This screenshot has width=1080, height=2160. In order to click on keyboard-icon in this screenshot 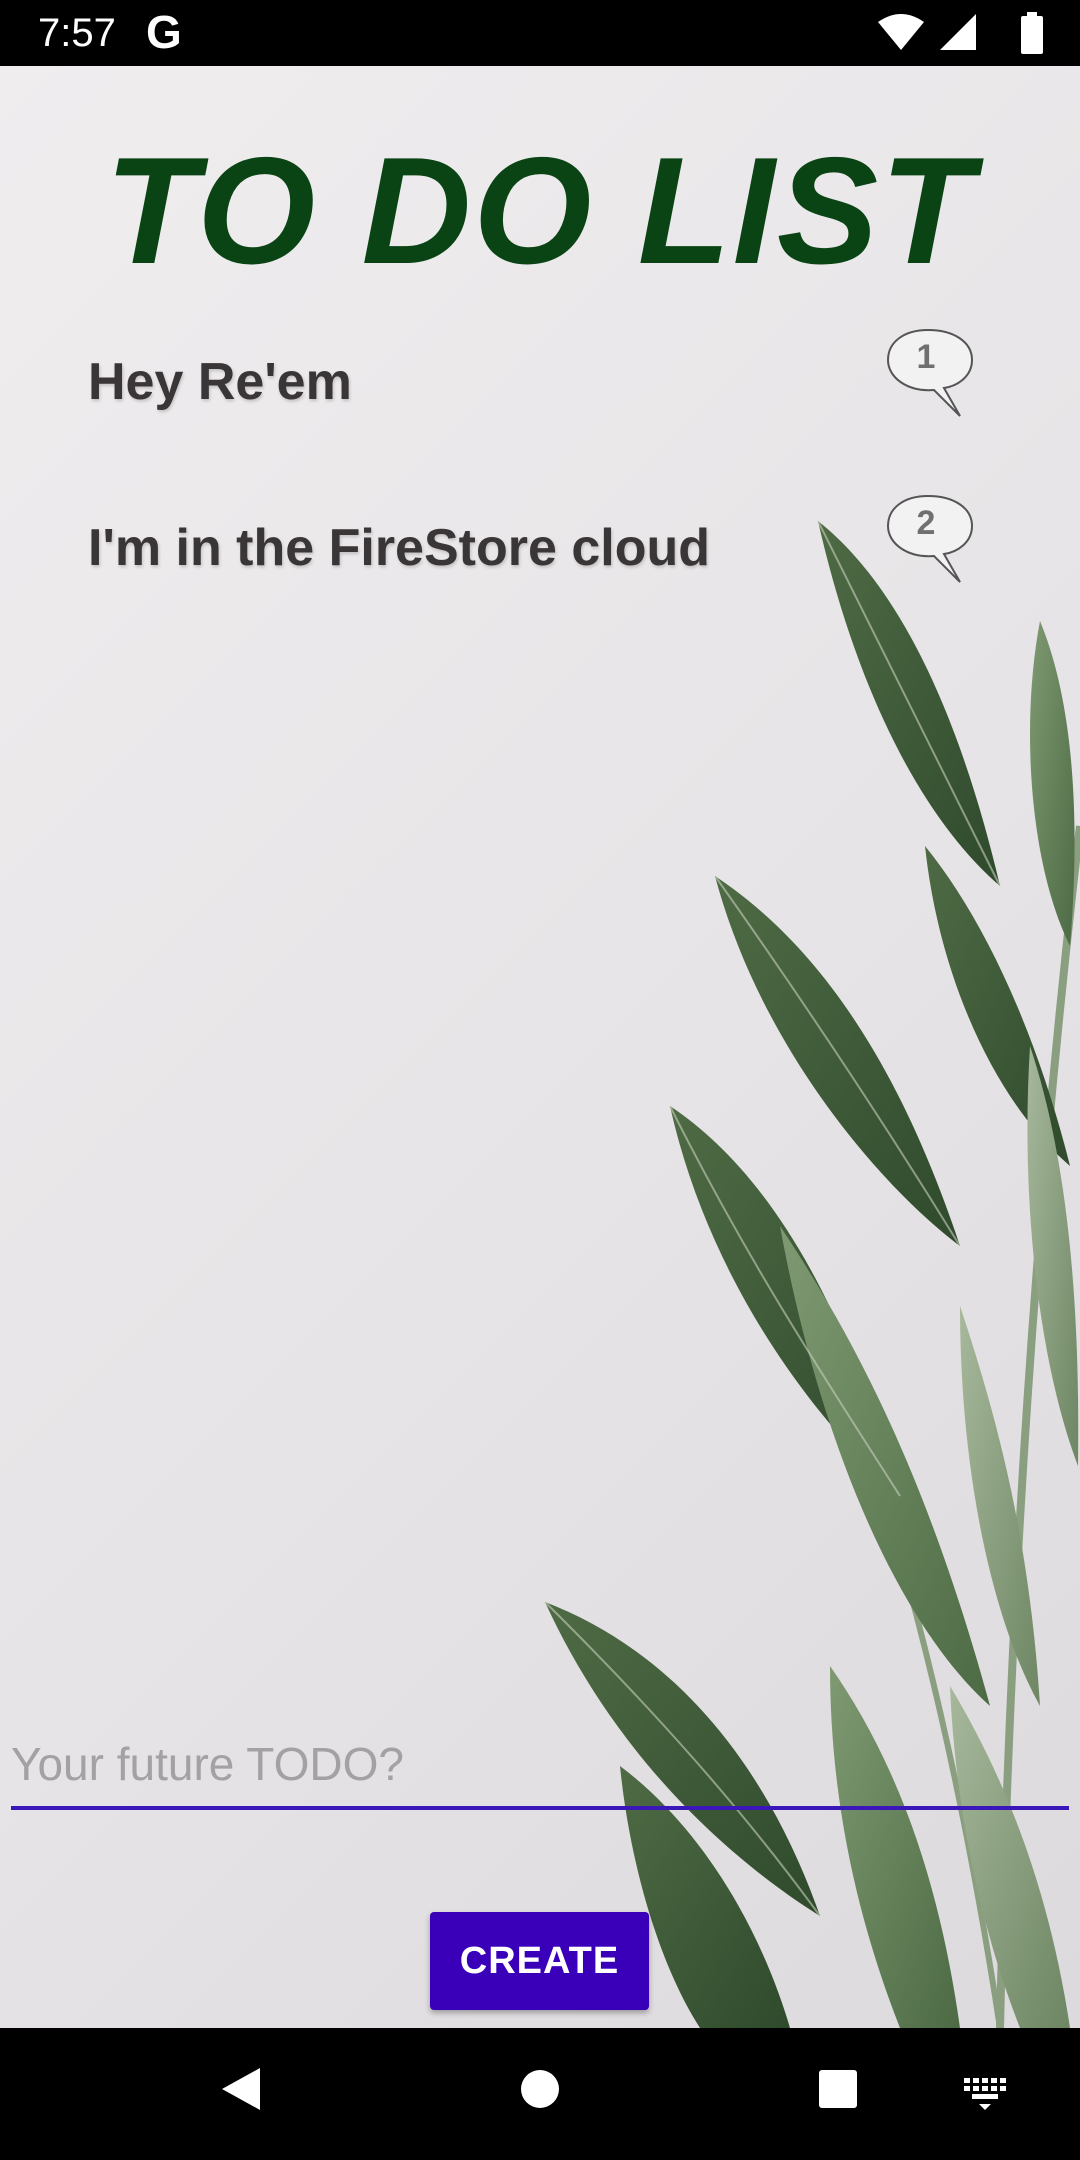, I will do `click(985, 2089)`.